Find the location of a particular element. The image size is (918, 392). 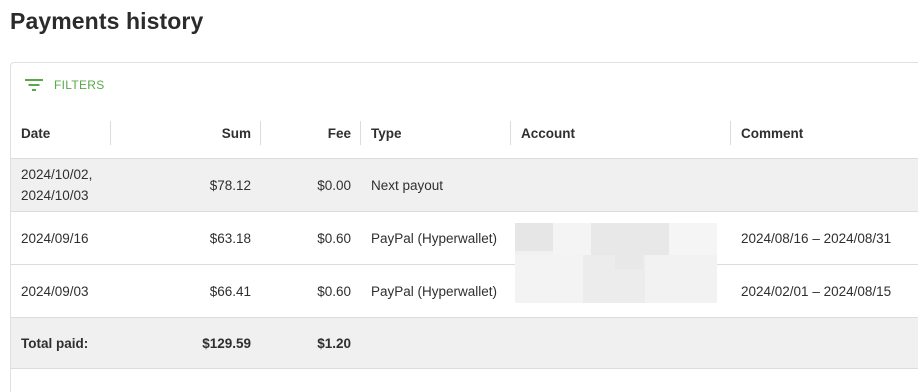

total-fee: $1.20 is located at coordinates (311, 343).